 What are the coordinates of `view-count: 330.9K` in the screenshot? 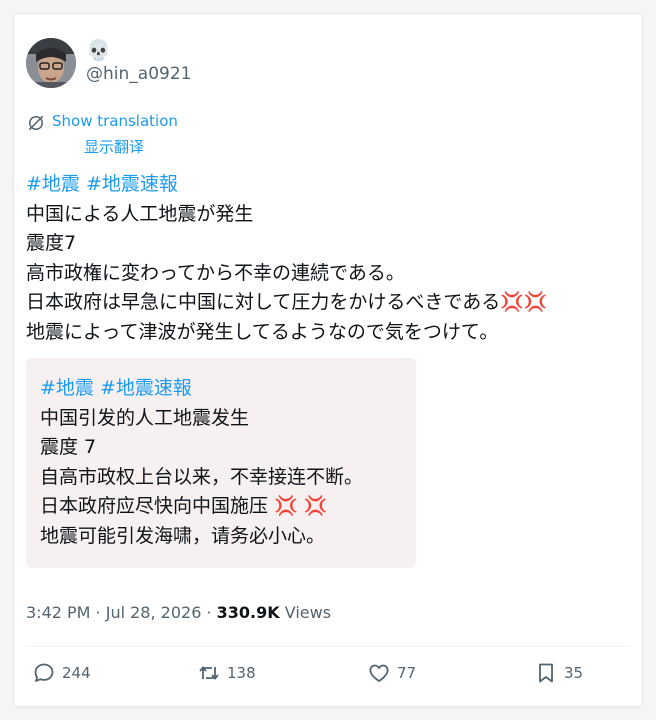 It's located at (248, 612).